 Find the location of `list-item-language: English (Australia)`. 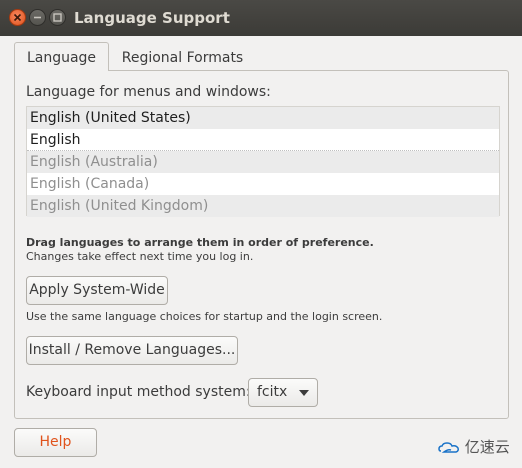

list-item-language: English (Australia) is located at coordinates (263, 162).